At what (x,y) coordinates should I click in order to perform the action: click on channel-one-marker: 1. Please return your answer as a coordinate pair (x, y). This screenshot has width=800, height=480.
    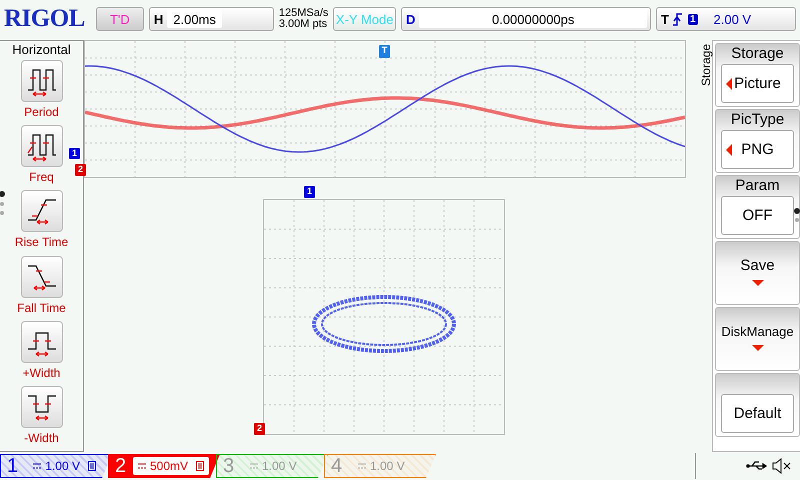
    Looking at the image, I should click on (74, 153).